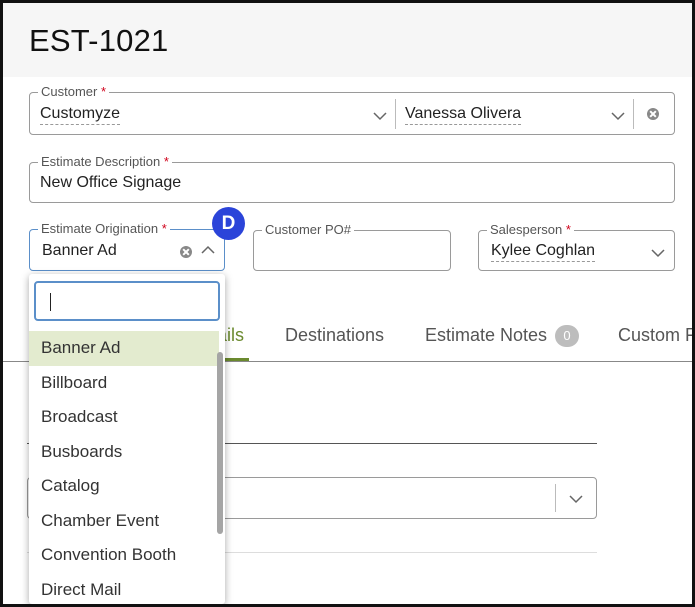  What do you see at coordinates (220, 443) in the screenshot?
I see `dropdown-scrollbar` at bounding box center [220, 443].